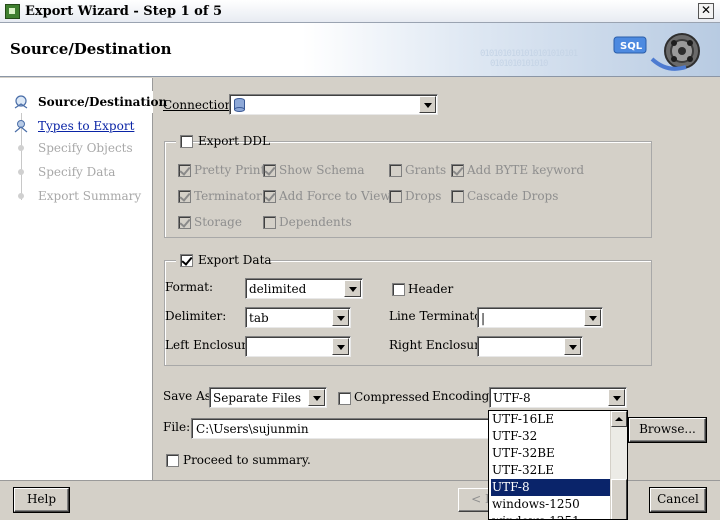  I want to click on export-ddl-legend: Export DDL, so click(223, 141).